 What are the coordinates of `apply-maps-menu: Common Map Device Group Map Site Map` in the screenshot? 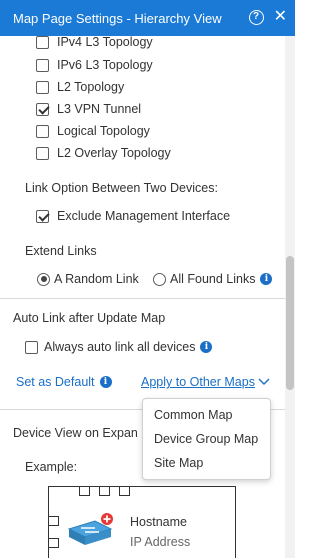 It's located at (206, 439).